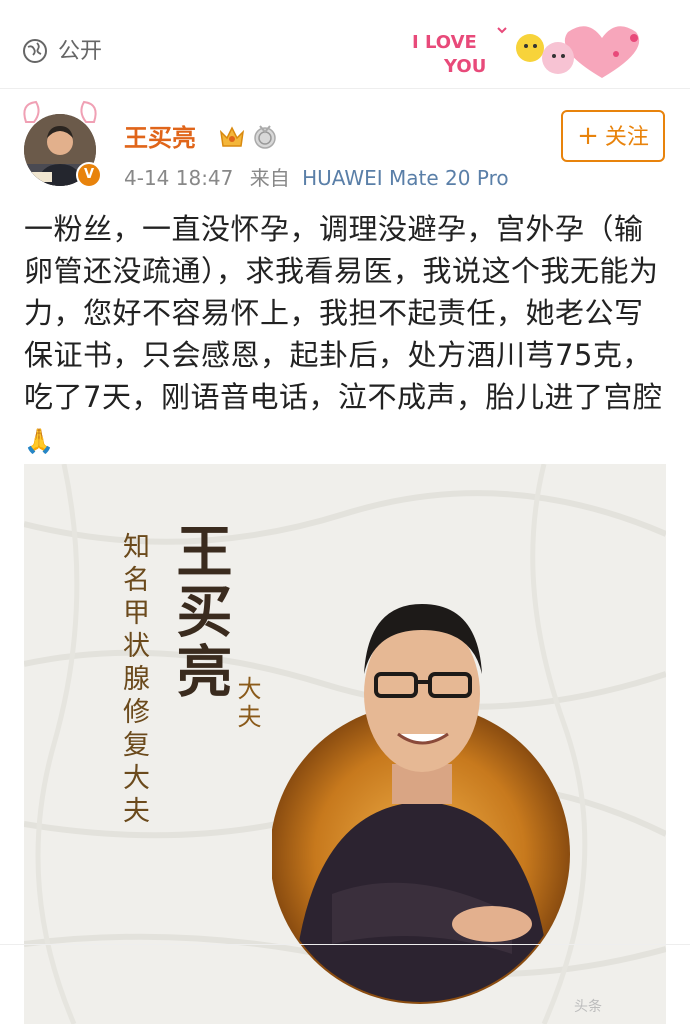 The image size is (690, 1024). What do you see at coordinates (179, 178) in the screenshot?
I see `timestamp: 4-14 18:47` at bounding box center [179, 178].